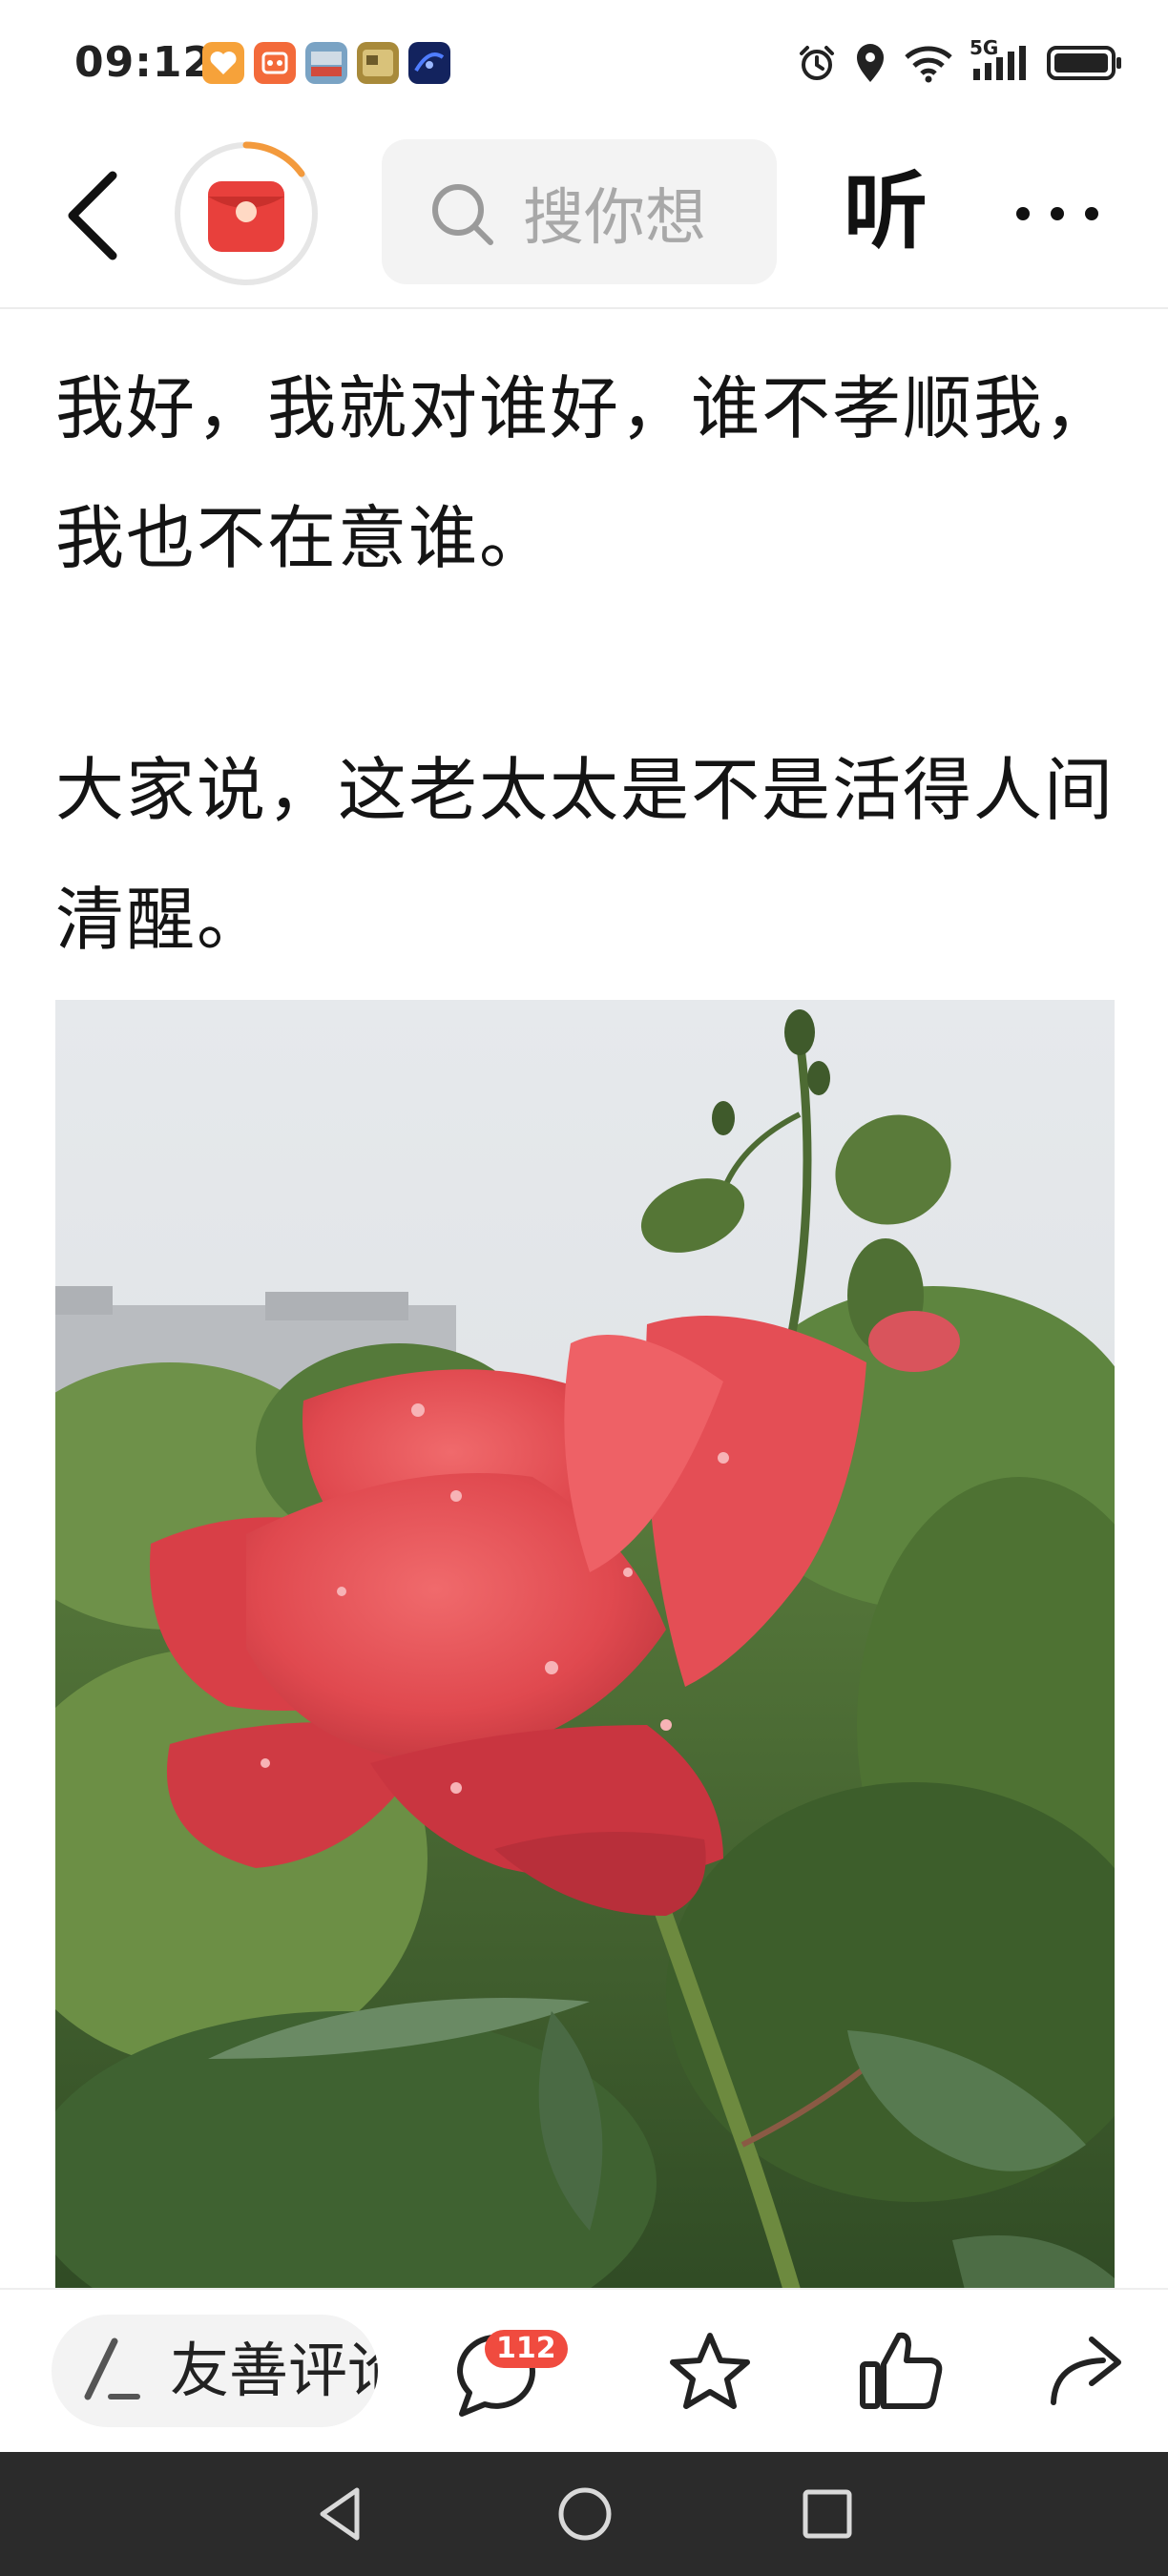 Image resolution: width=1168 pixels, height=2576 pixels. What do you see at coordinates (614, 218) in the screenshot?
I see `search-placeholder: 搜你想` at bounding box center [614, 218].